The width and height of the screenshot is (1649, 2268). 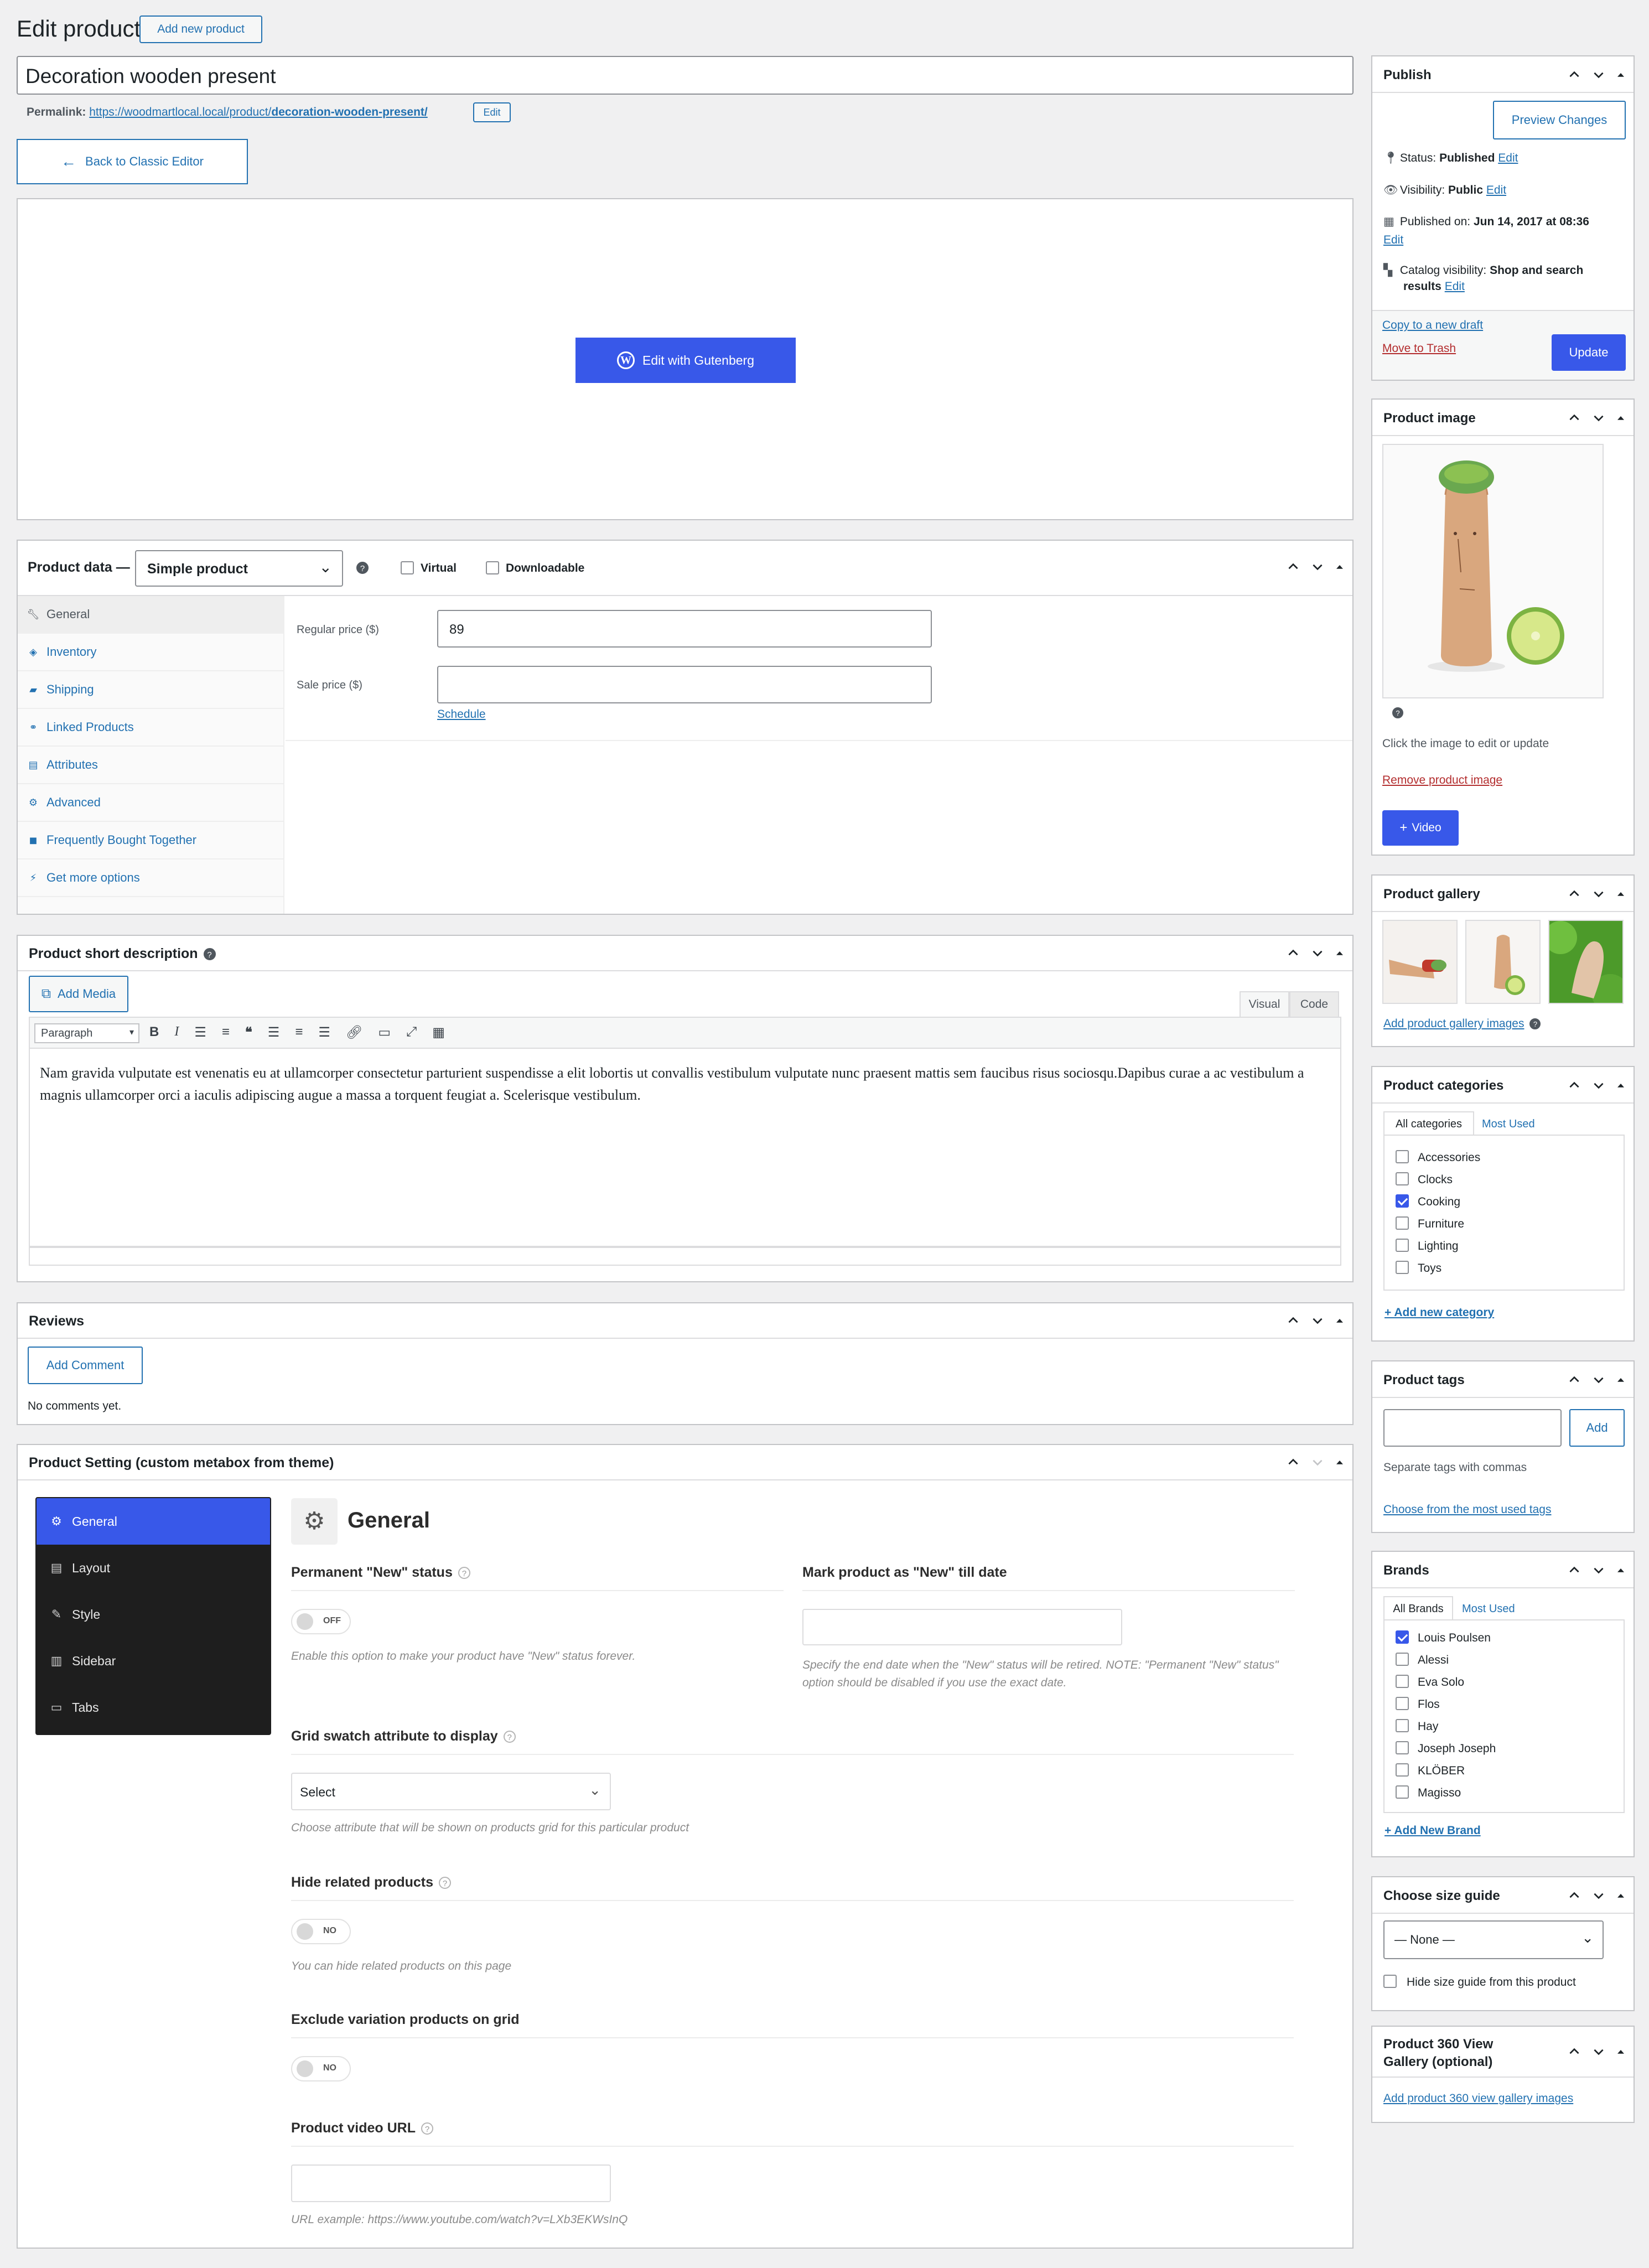 I want to click on format-select: Paragraph ▾, so click(x=86, y=1033).